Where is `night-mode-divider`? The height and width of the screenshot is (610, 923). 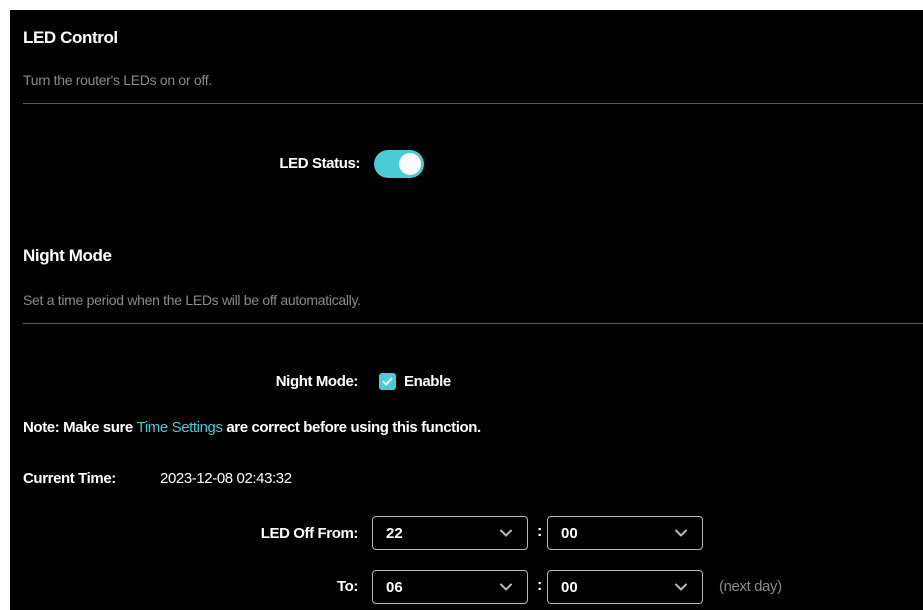
night-mode-divider is located at coordinates (473, 323).